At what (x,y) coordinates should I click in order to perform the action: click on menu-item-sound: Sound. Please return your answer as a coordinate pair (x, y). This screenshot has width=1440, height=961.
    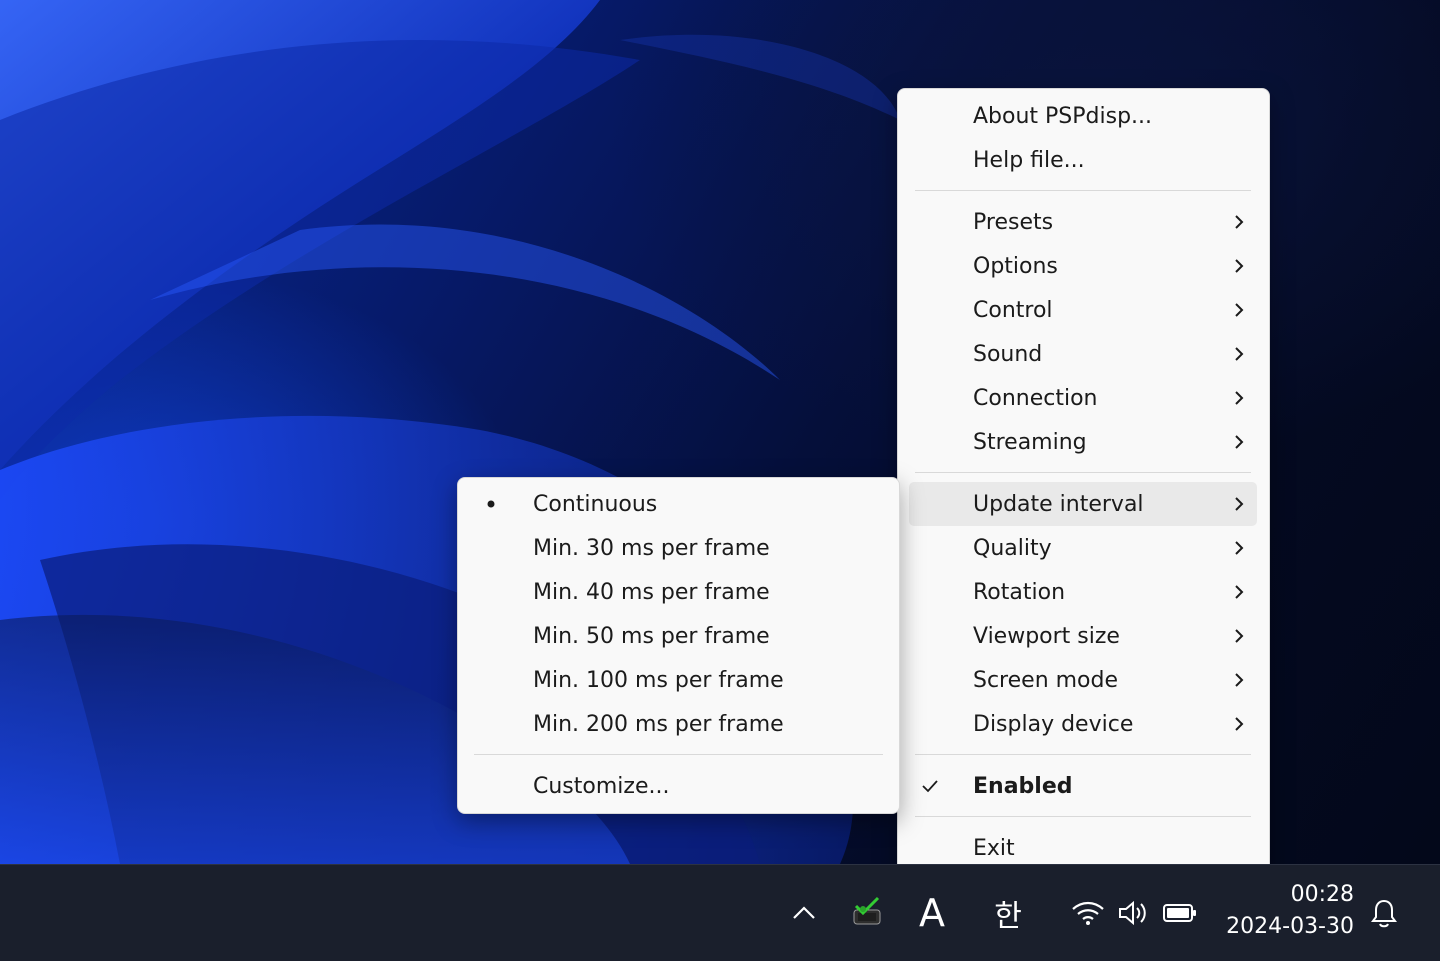
    Looking at the image, I should click on (1083, 354).